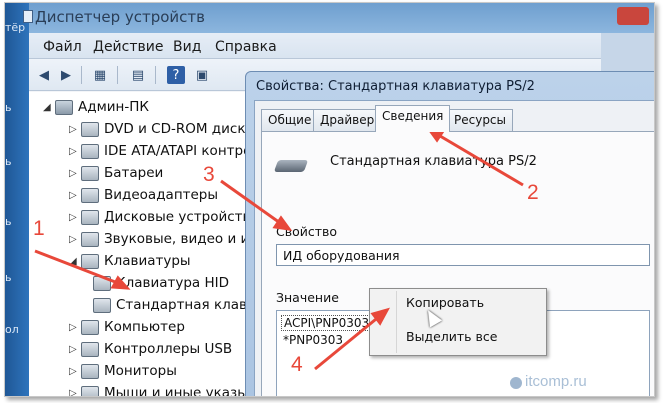 Image resolution: width=663 pixels, height=403 pixels. Describe the element at coordinates (140, 371) in the screenshot. I see `tree-item-label: Мониторы` at that location.